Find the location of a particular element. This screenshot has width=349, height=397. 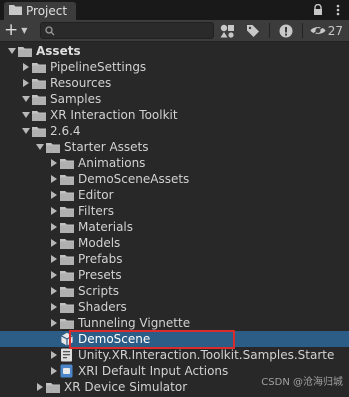

search-input is located at coordinates (127, 30).